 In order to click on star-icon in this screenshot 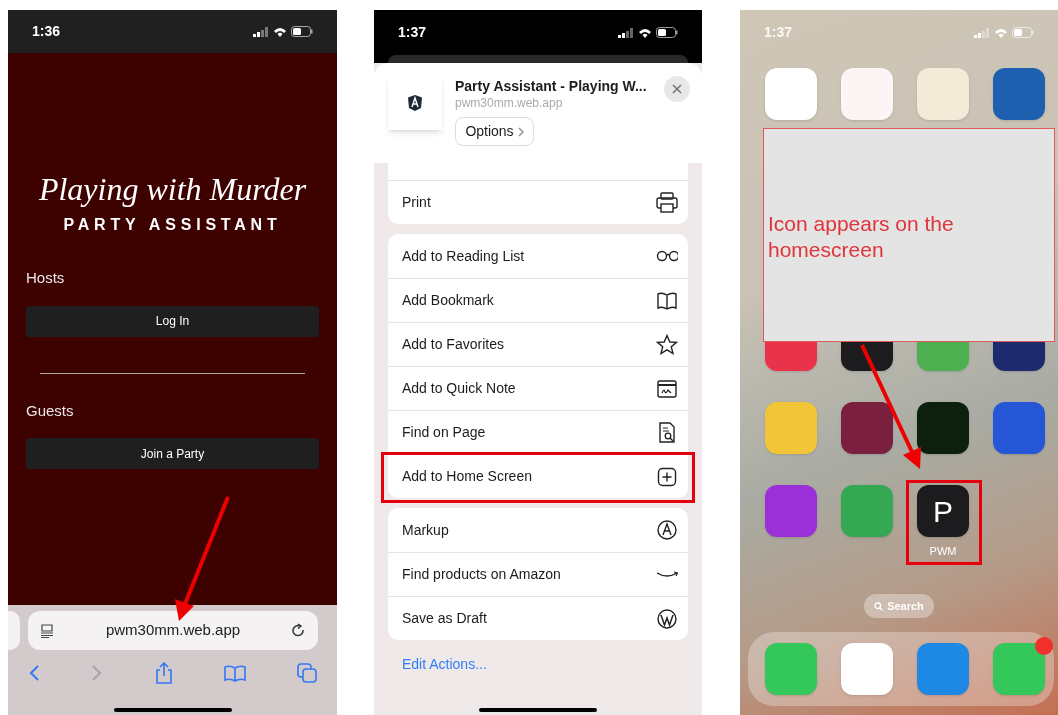, I will do `click(667, 344)`.